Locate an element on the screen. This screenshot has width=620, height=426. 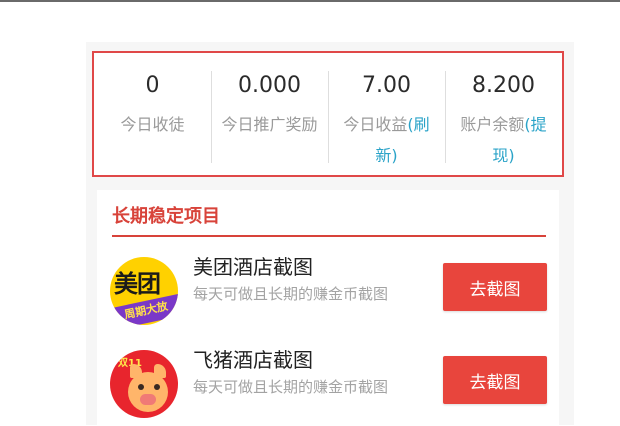
stat-today-earnings: 7.00 今日收益(刷新) is located at coordinates (386, 114).